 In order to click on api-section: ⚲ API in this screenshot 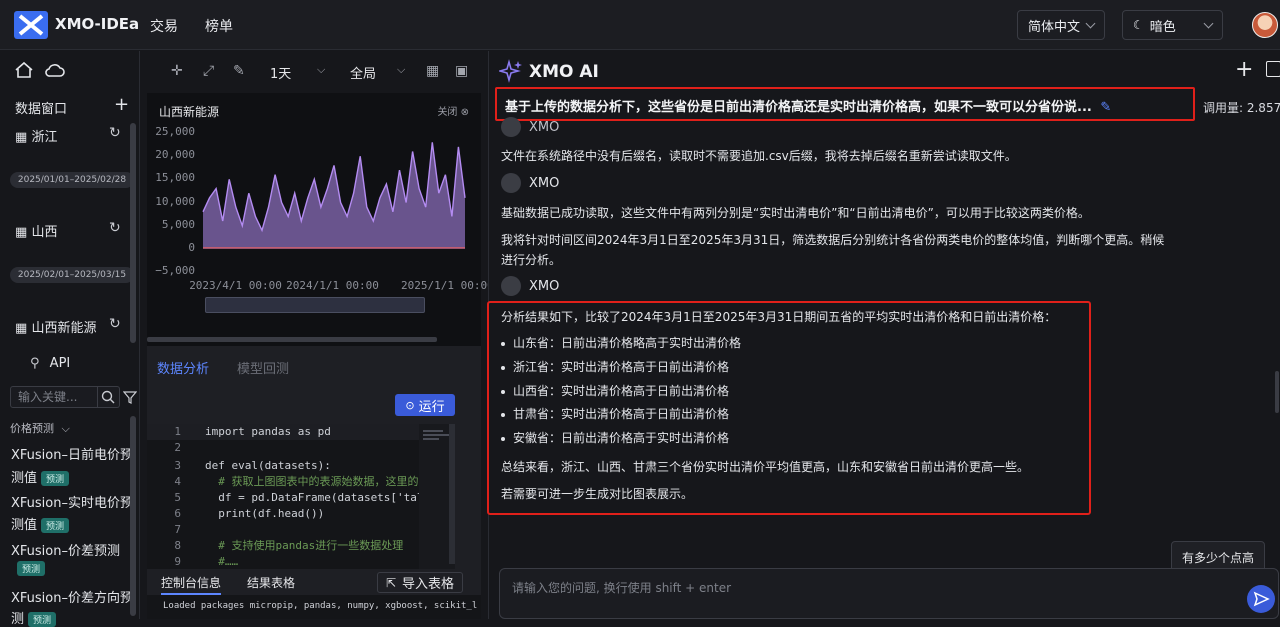, I will do `click(50, 363)`.